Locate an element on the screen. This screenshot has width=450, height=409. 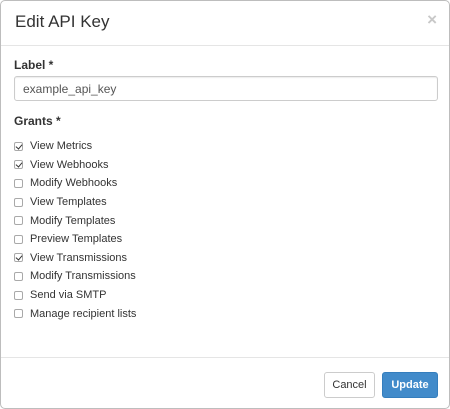
cancel-button: Cancel is located at coordinates (349, 385).